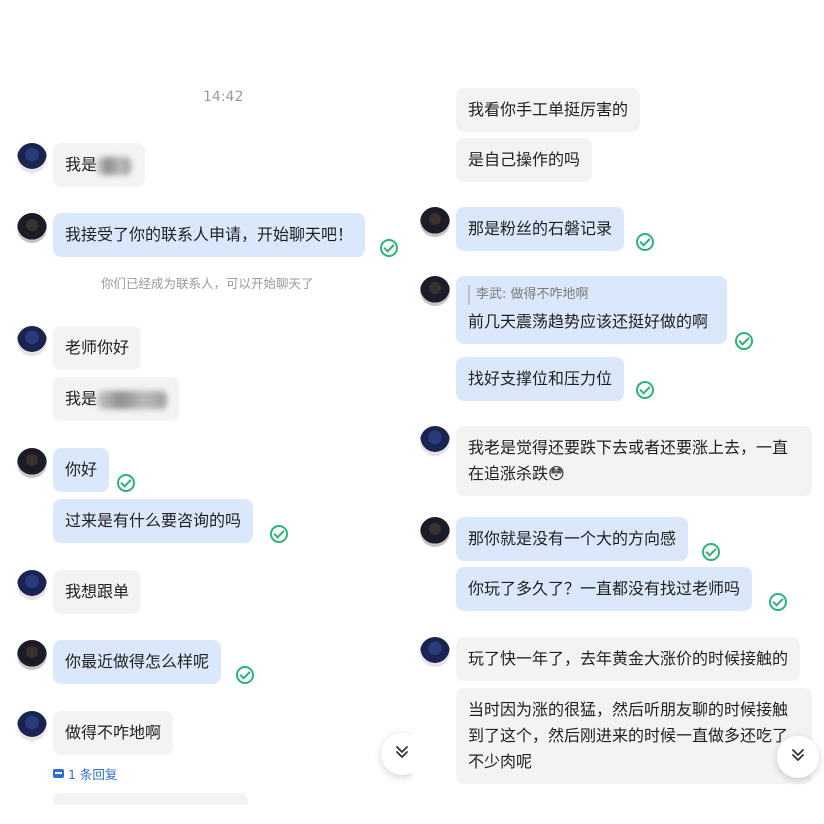  What do you see at coordinates (58, 773) in the screenshot?
I see `reply-comment-icon` at bounding box center [58, 773].